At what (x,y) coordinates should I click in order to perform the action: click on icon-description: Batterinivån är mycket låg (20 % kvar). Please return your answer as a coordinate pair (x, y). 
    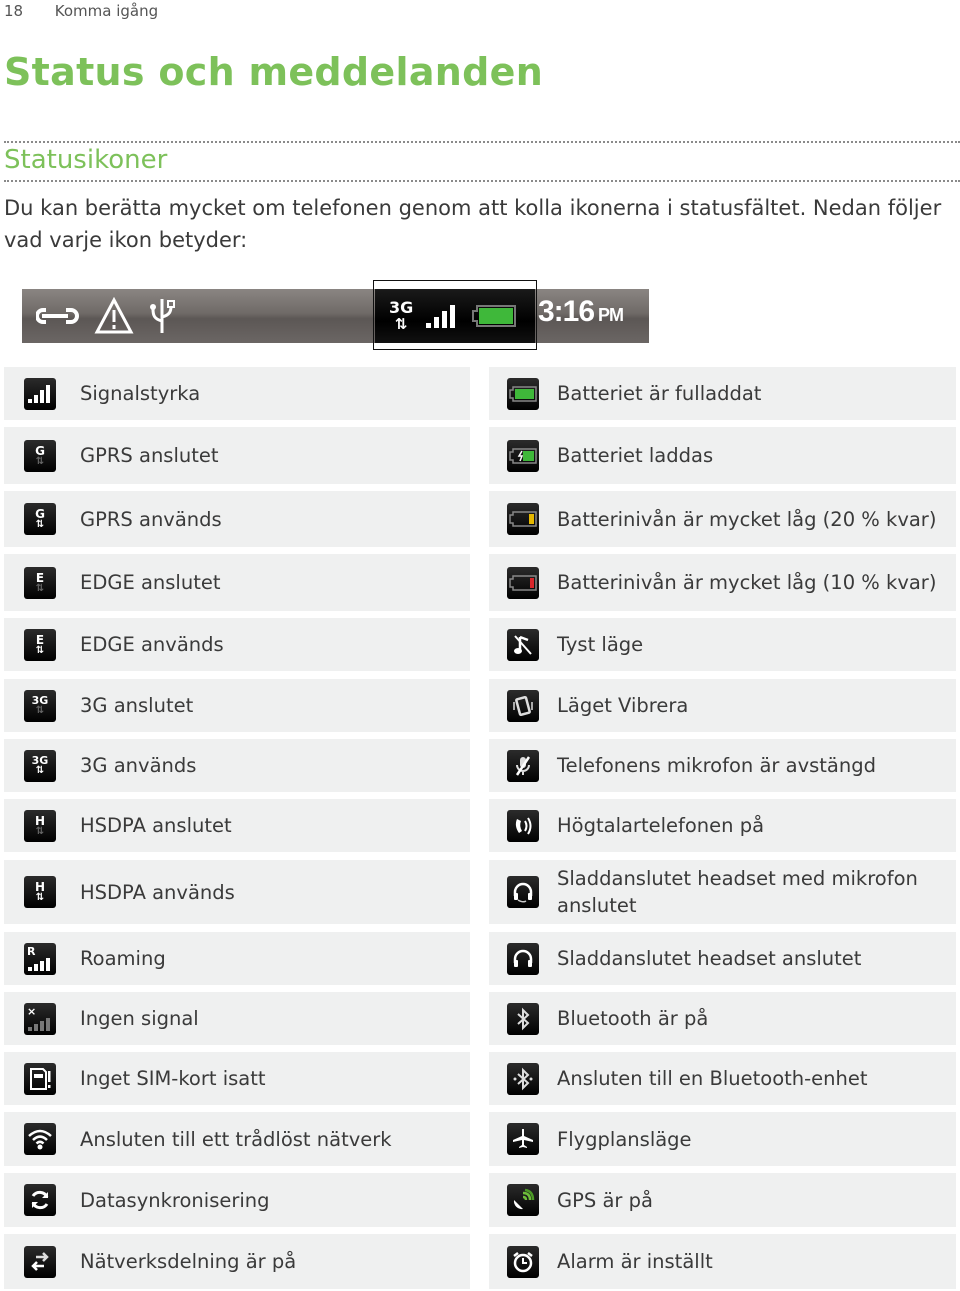
    Looking at the image, I should click on (747, 519).